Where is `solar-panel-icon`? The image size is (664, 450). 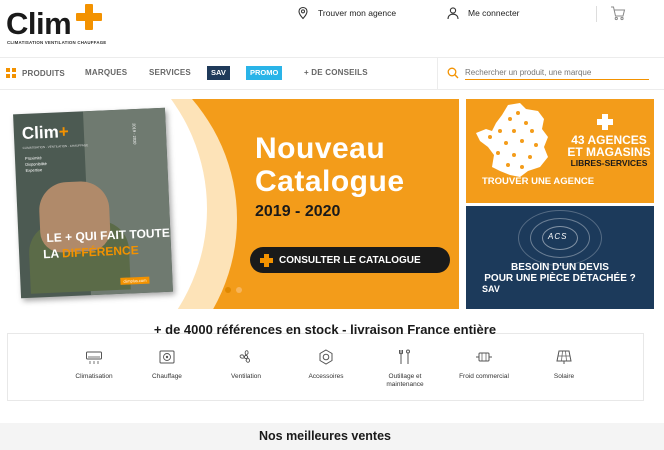
solar-panel-icon is located at coordinates (564, 357).